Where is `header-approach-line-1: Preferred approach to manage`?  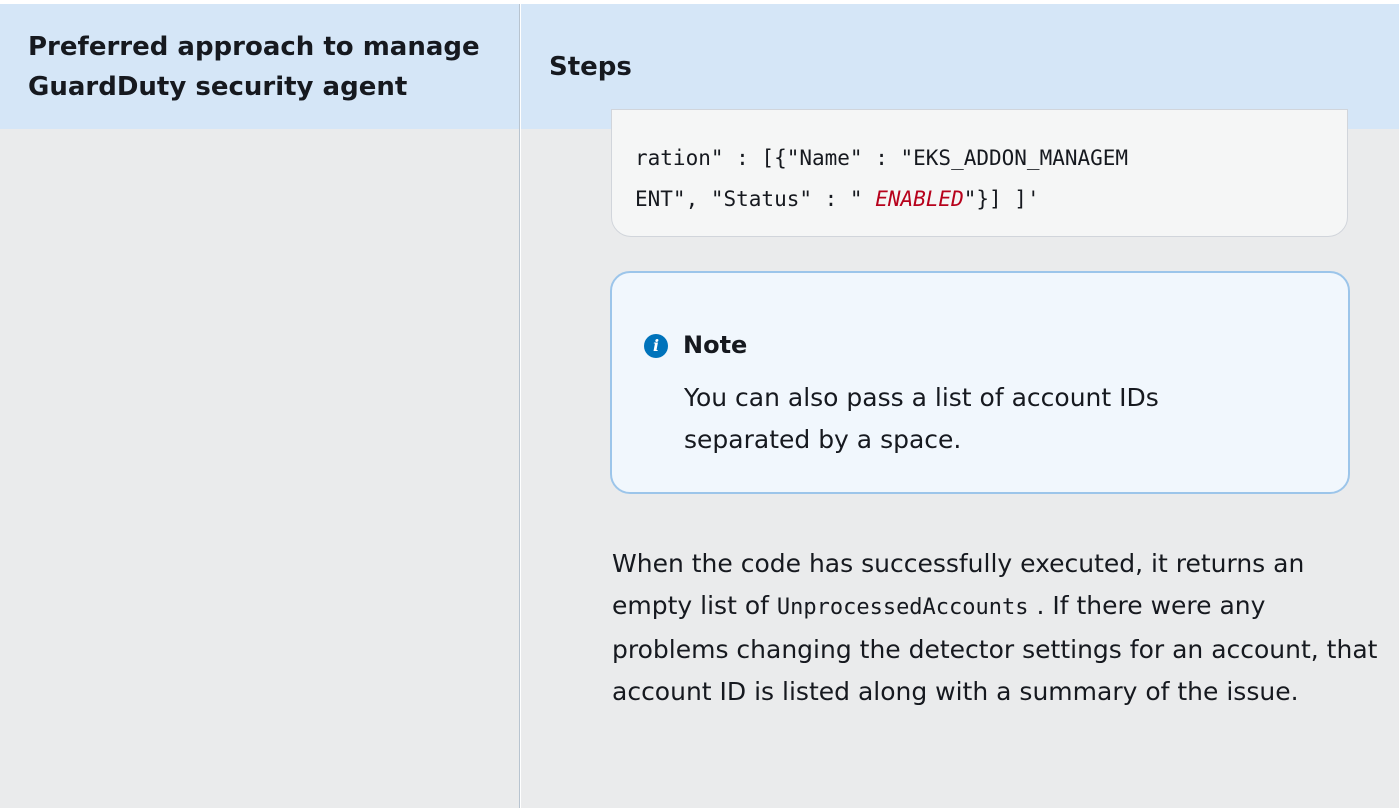
header-approach-line-1: Preferred approach to manage is located at coordinates (254, 47).